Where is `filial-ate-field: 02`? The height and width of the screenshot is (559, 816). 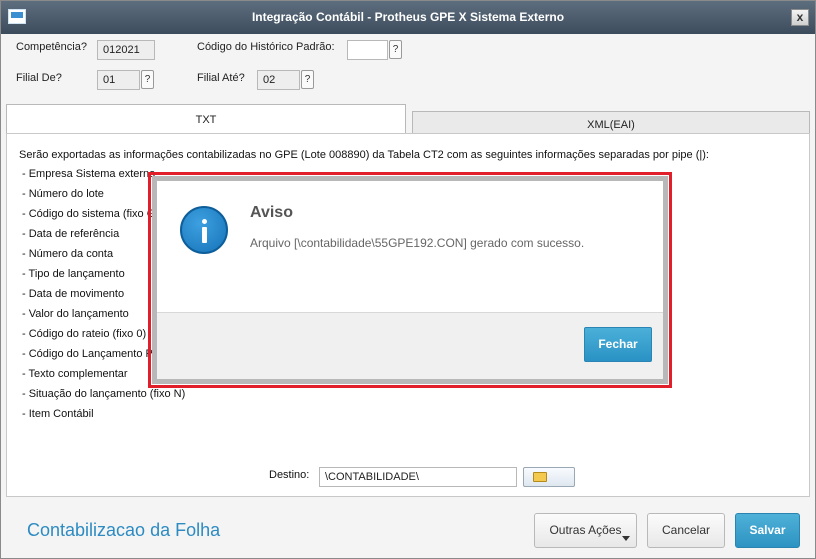
filial-ate-field: 02 is located at coordinates (278, 80).